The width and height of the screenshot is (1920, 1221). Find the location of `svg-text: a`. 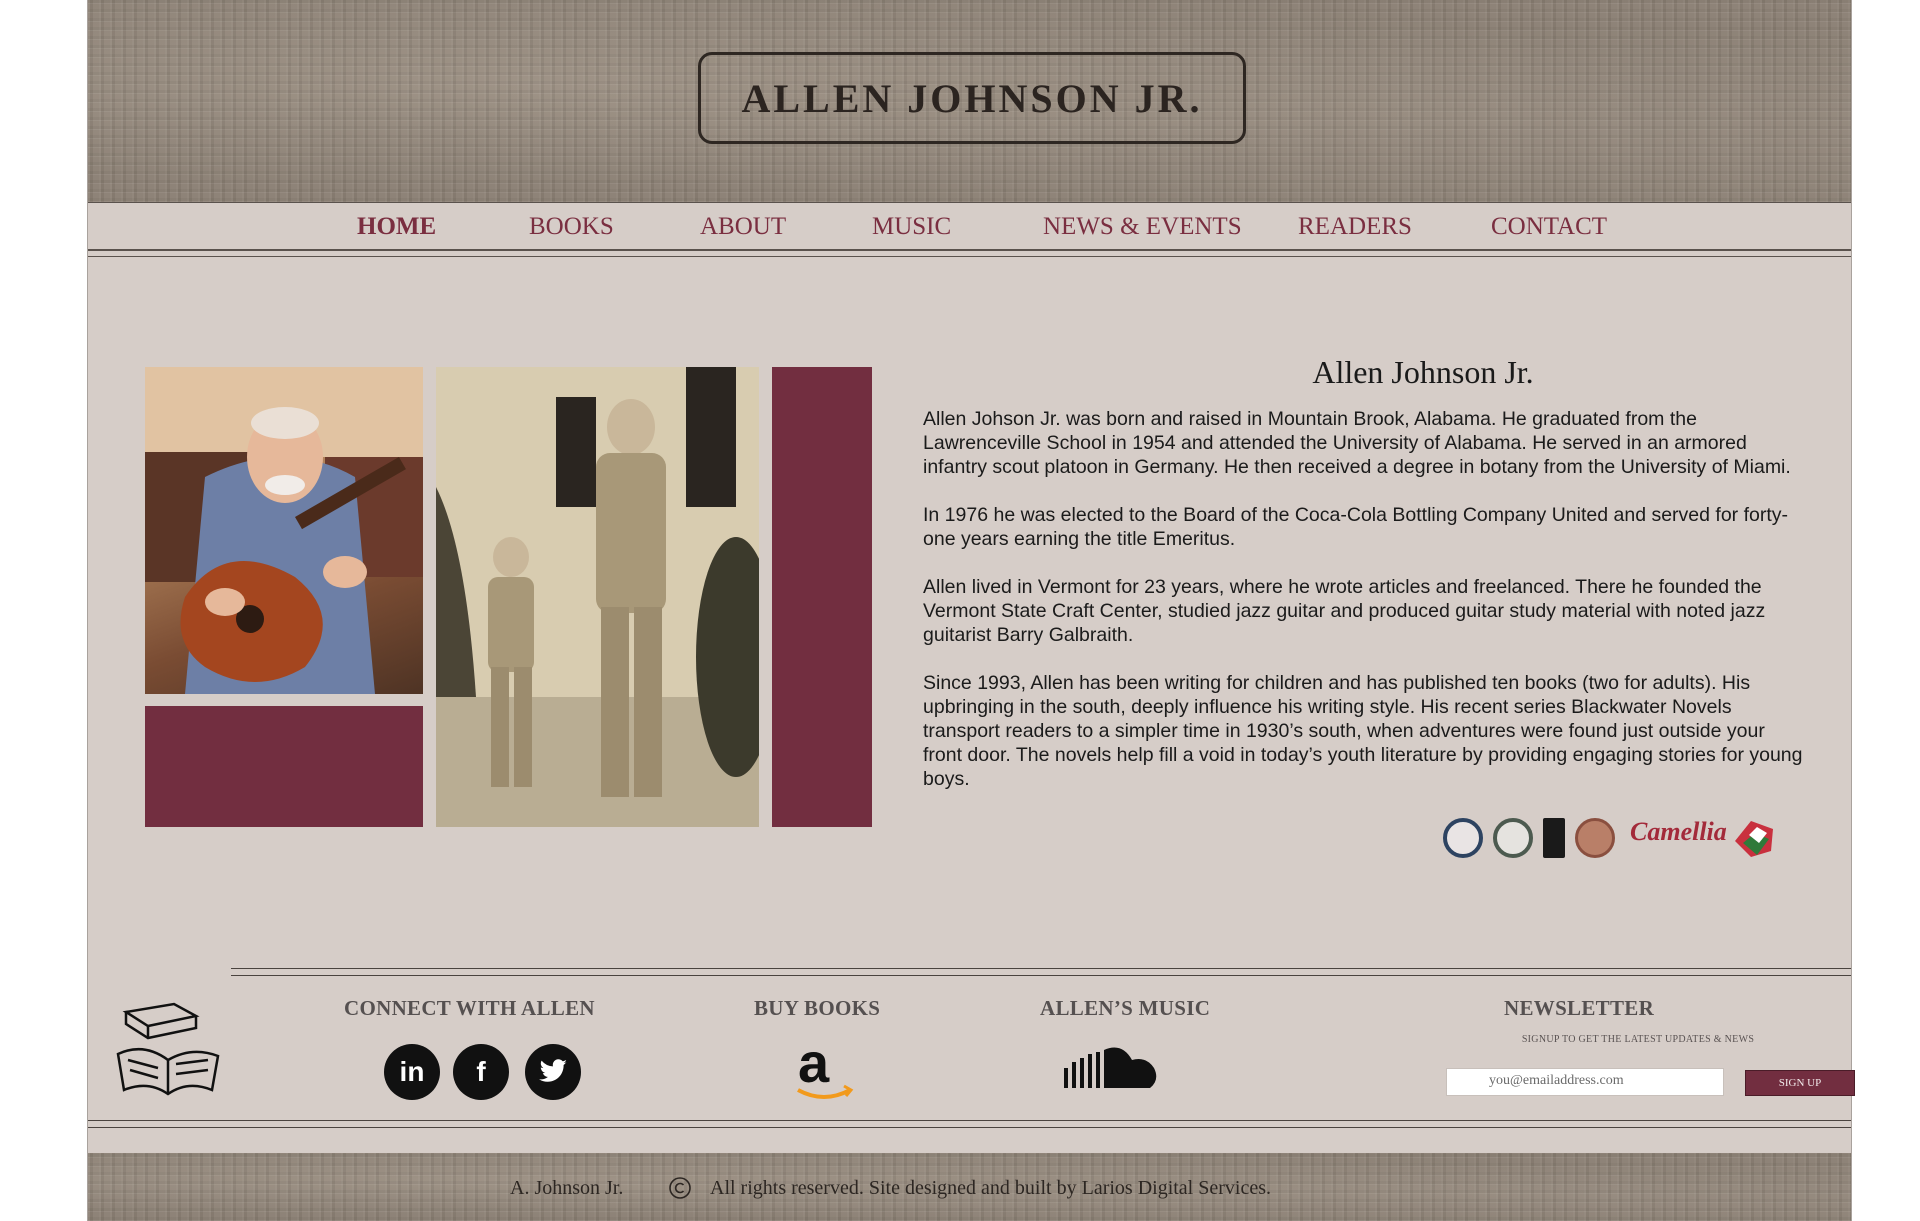

svg-text: a is located at coordinates (814, 1065).